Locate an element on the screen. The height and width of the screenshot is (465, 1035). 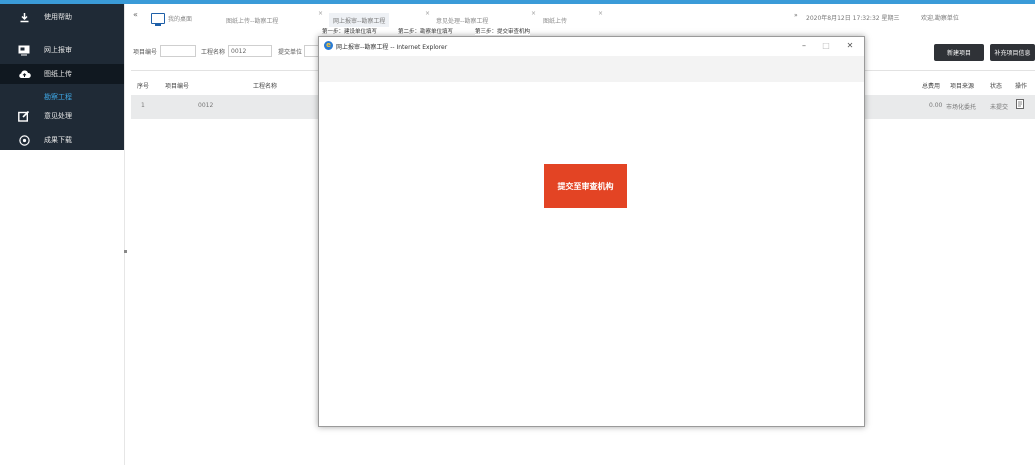
cell-fee: 0.00 is located at coordinates (936, 105).